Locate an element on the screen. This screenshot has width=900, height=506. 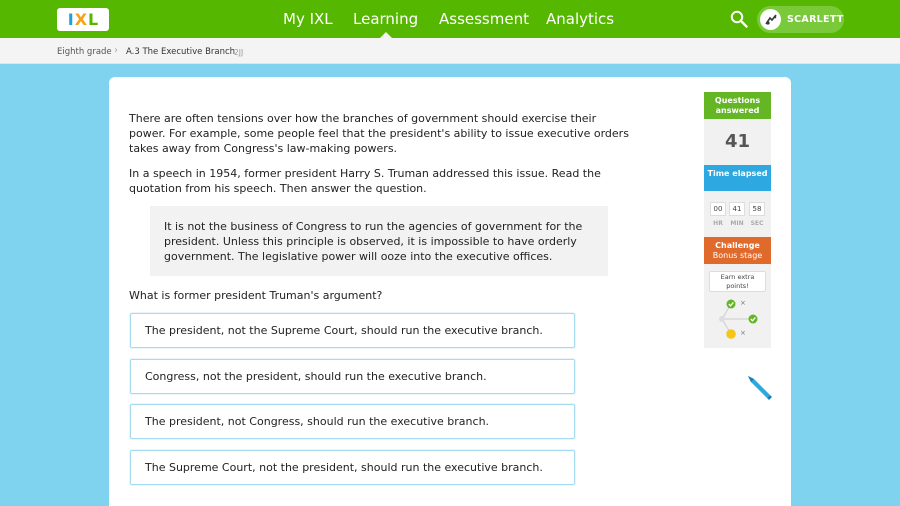
challenge-title: Challenge is located at coordinates (737, 245).